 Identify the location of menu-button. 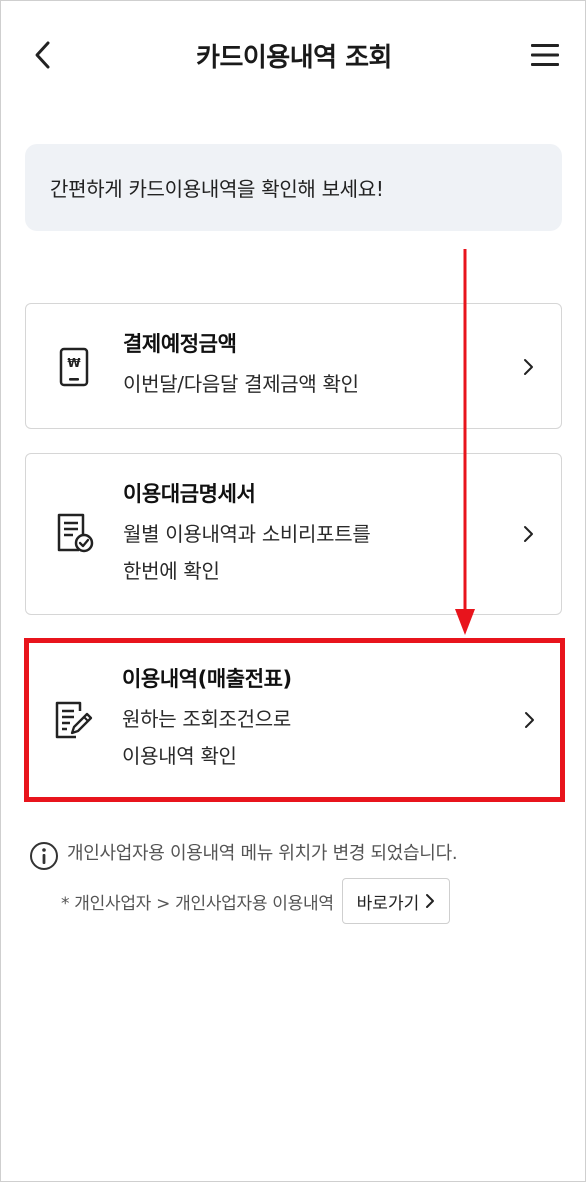
(545, 55).